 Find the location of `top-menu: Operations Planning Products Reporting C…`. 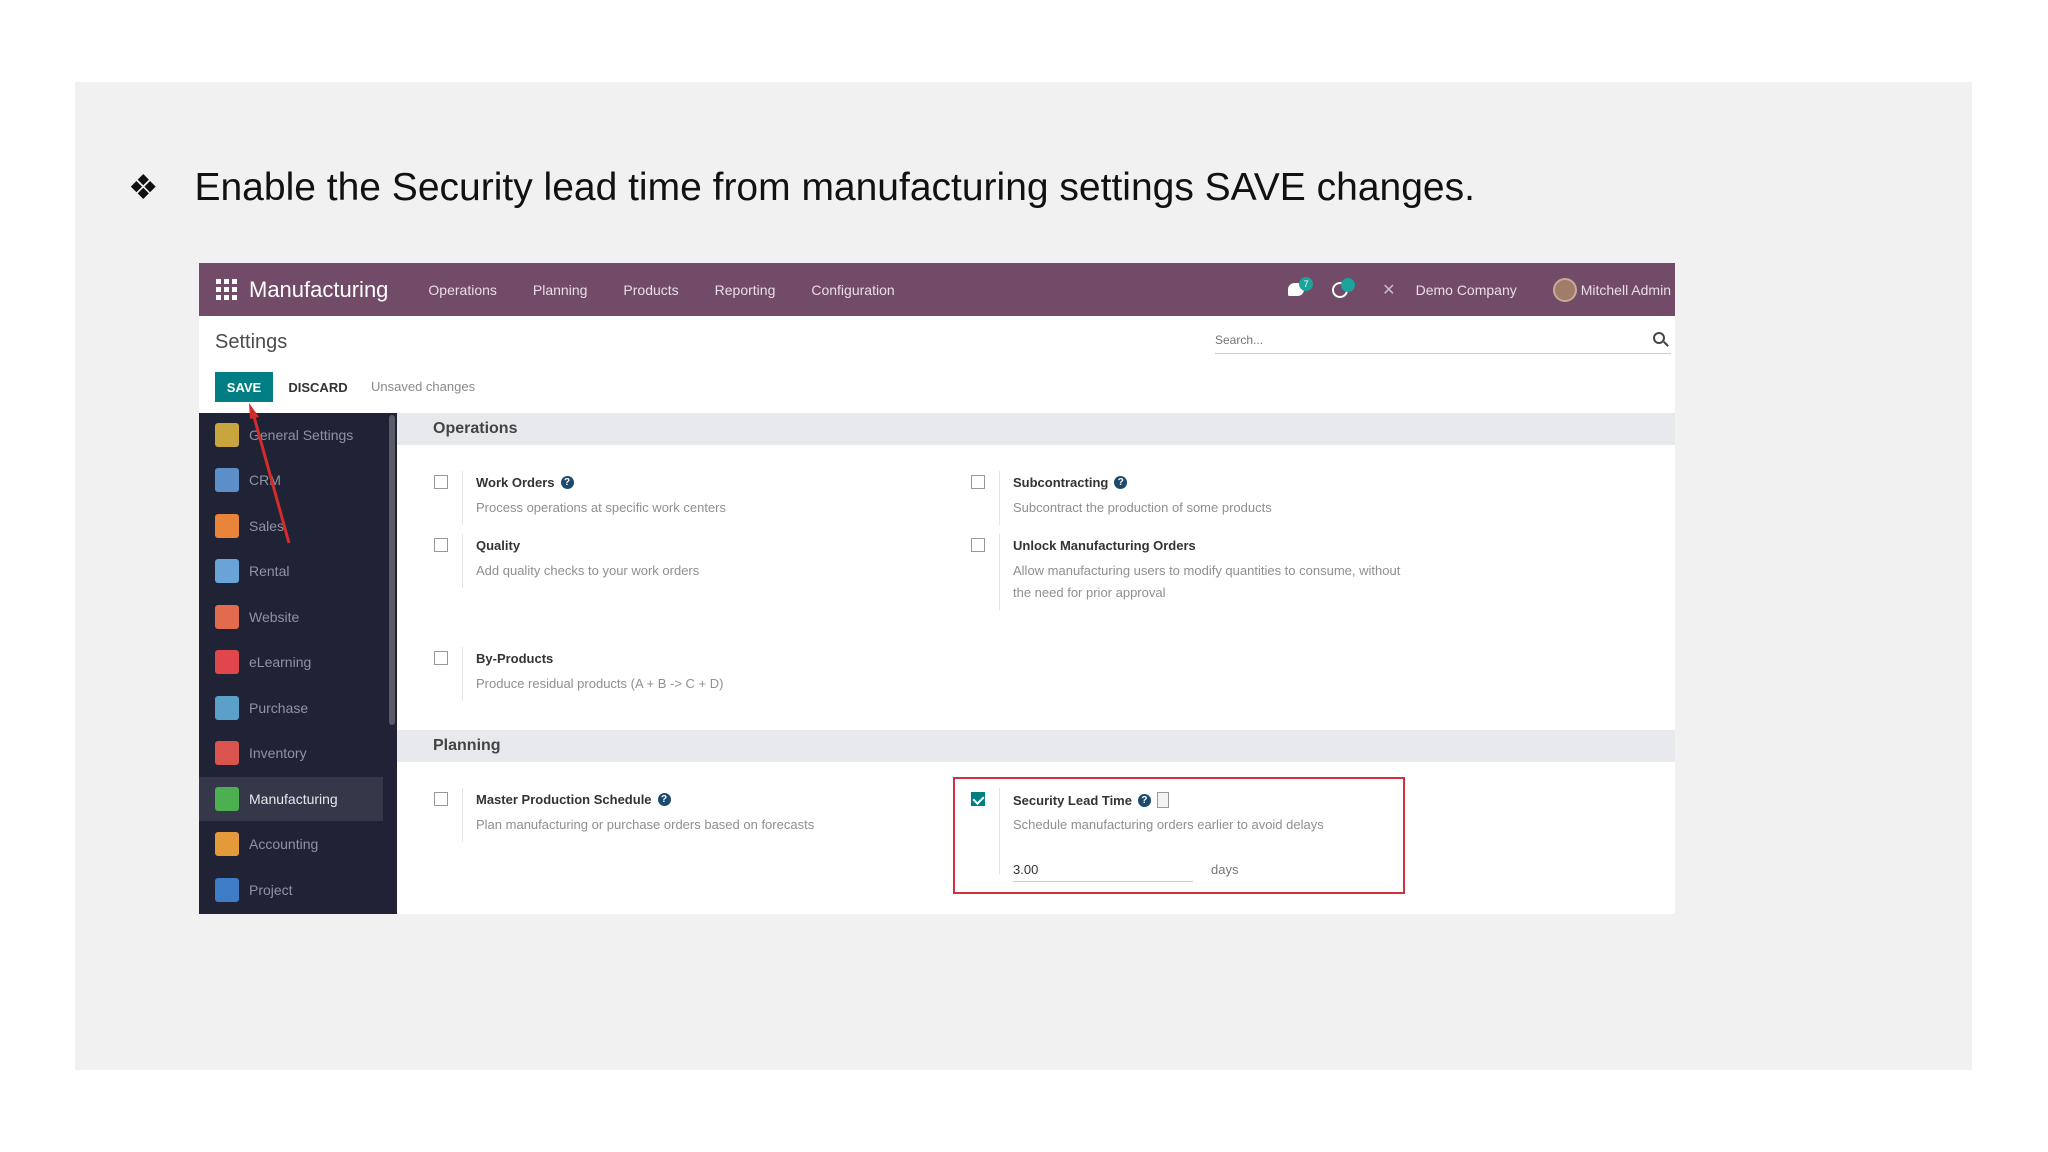

top-menu: Operations Planning Products Reporting C… is located at coordinates (661, 290).